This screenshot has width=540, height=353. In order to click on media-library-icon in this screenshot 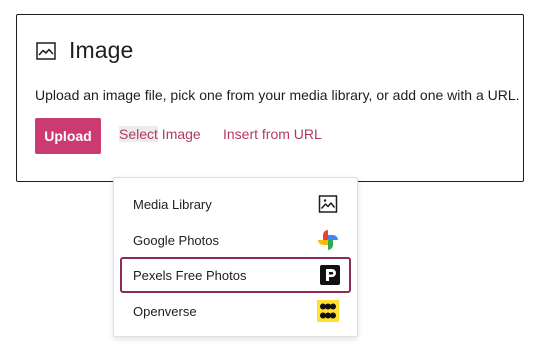, I will do `click(328, 204)`.